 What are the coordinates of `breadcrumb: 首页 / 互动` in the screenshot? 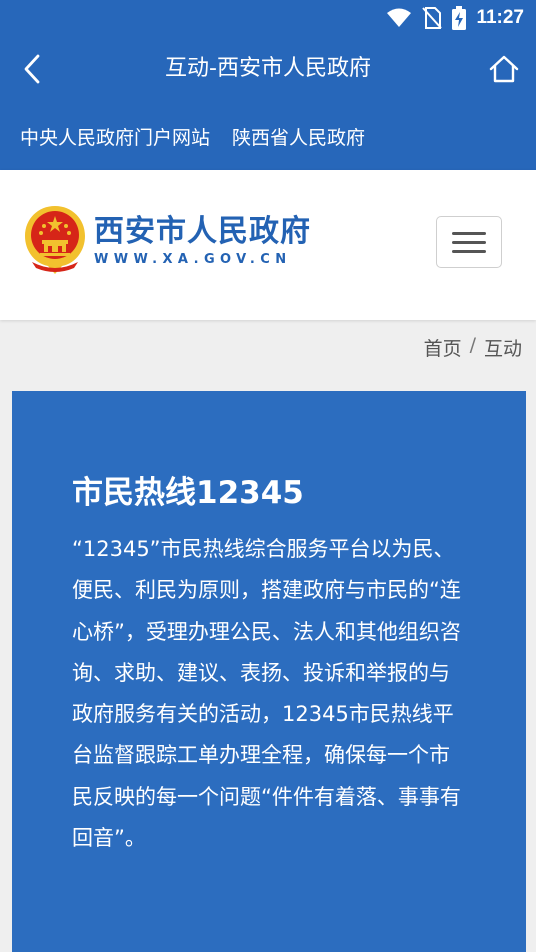 It's located at (473, 347).